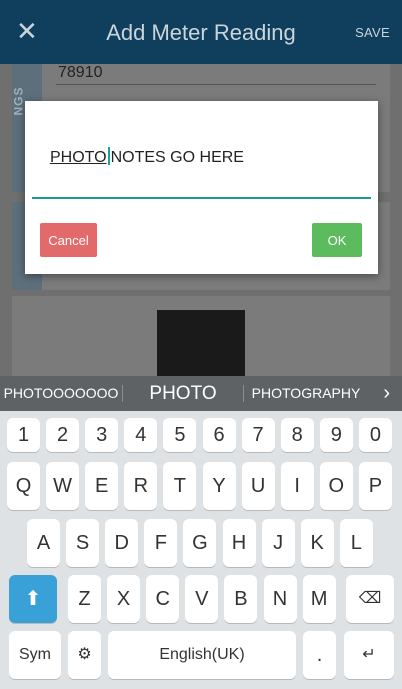 The height and width of the screenshot is (689, 402). I want to click on key-f: F, so click(161, 543).